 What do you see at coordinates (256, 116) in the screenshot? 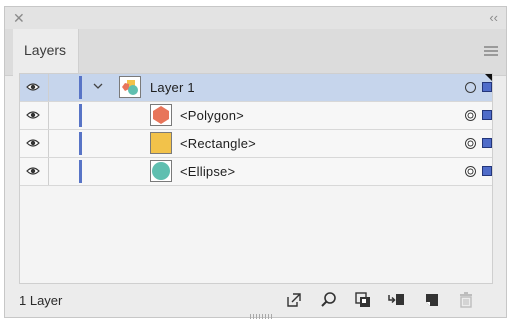
I see `layer-row-polygon: <Polygon>` at bounding box center [256, 116].